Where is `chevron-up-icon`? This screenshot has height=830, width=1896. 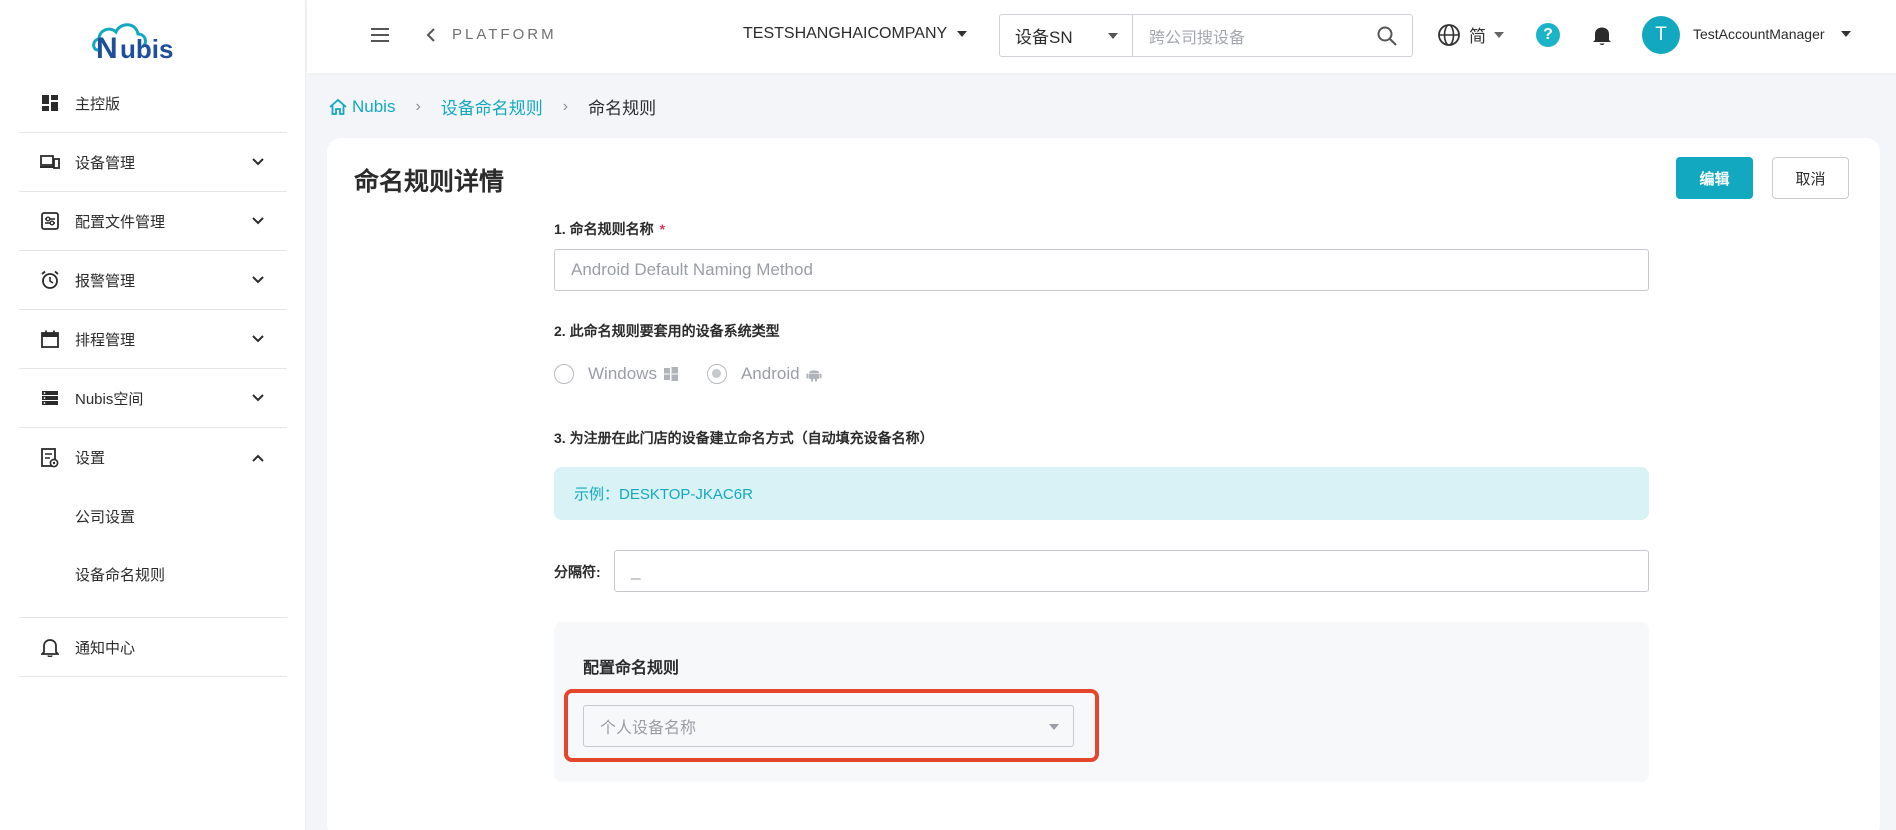 chevron-up-icon is located at coordinates (258, 458).